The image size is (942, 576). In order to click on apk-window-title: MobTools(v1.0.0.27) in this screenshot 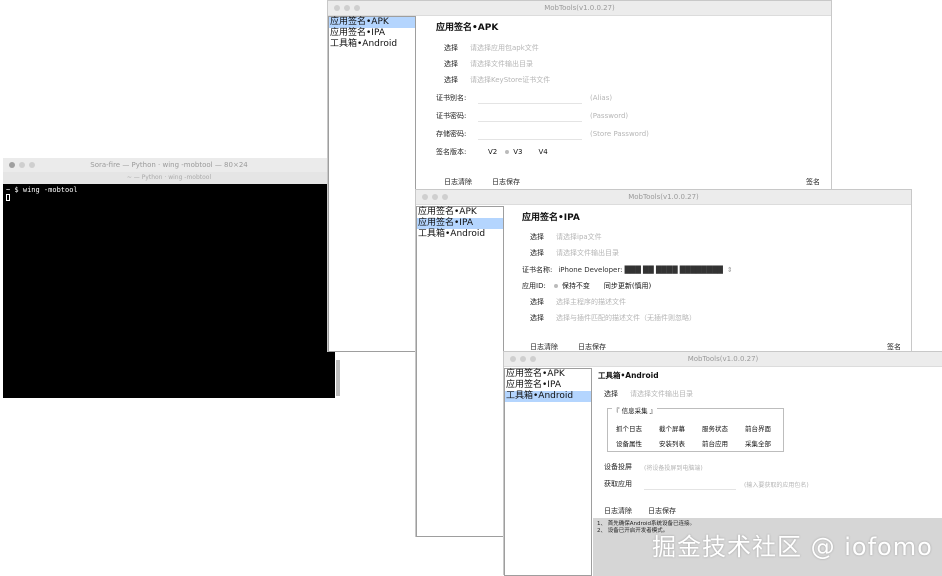, I will do `click(579, 8)`.